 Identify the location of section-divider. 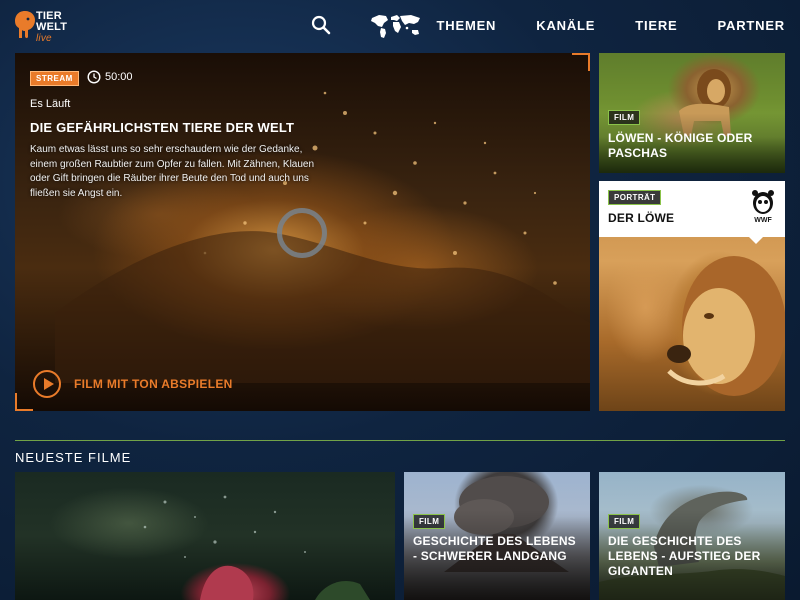
(400, 440).